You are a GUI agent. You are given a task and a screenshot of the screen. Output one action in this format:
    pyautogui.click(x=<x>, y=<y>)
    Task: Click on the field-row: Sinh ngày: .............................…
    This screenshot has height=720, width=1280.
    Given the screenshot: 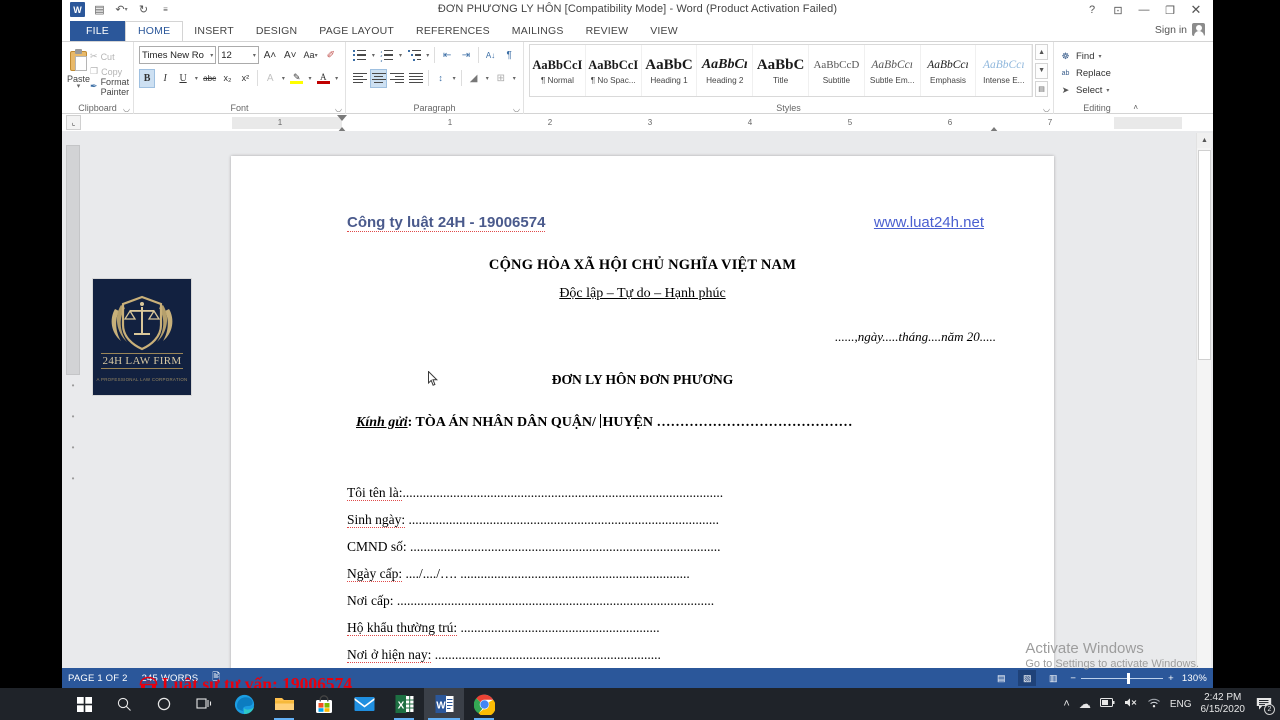 What is the action you would take?
    pyautogui.click(x=669, y=520)
    